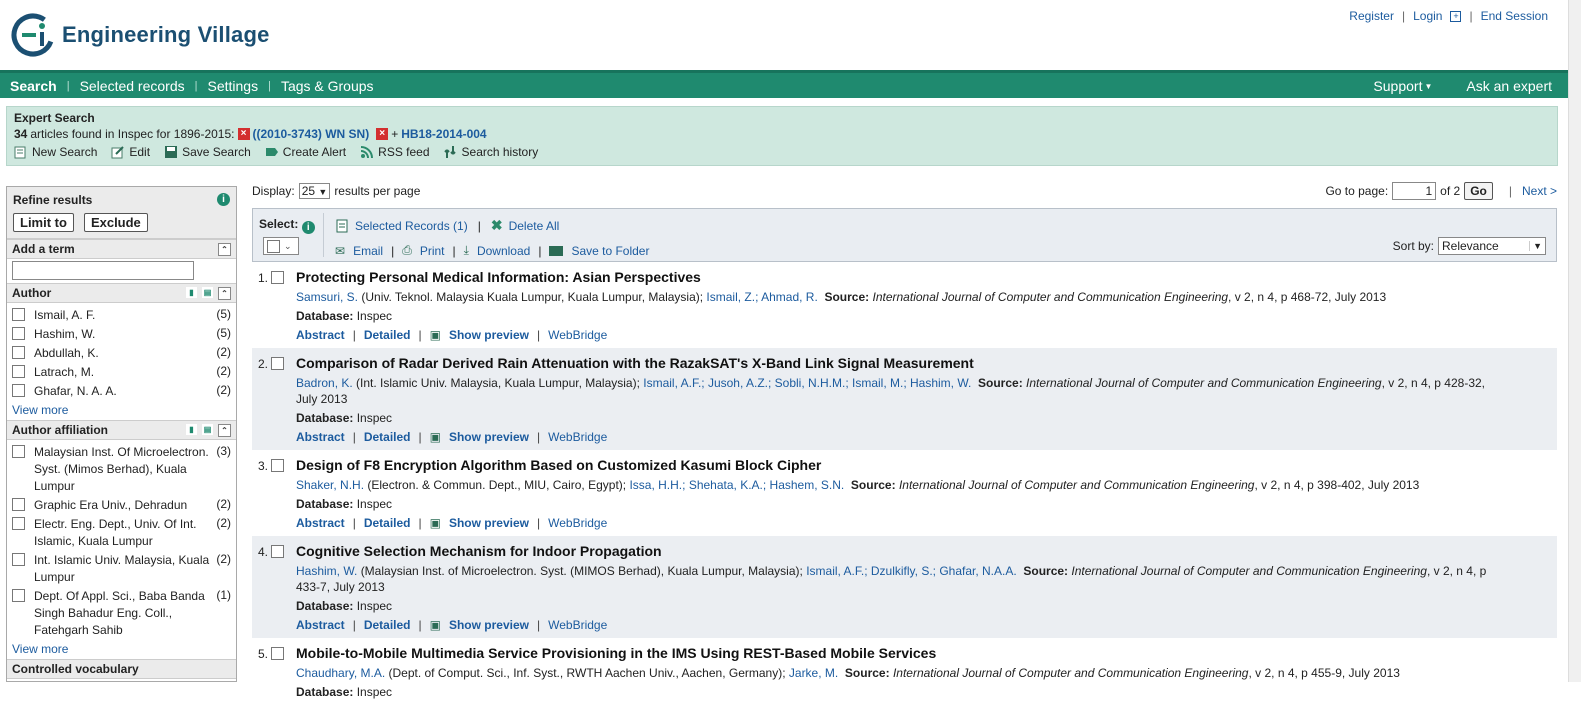  Describe the element at coordinates (121, 353) in the screenshot. I see `facet-item: Abdullah, K. (2)` at that location.